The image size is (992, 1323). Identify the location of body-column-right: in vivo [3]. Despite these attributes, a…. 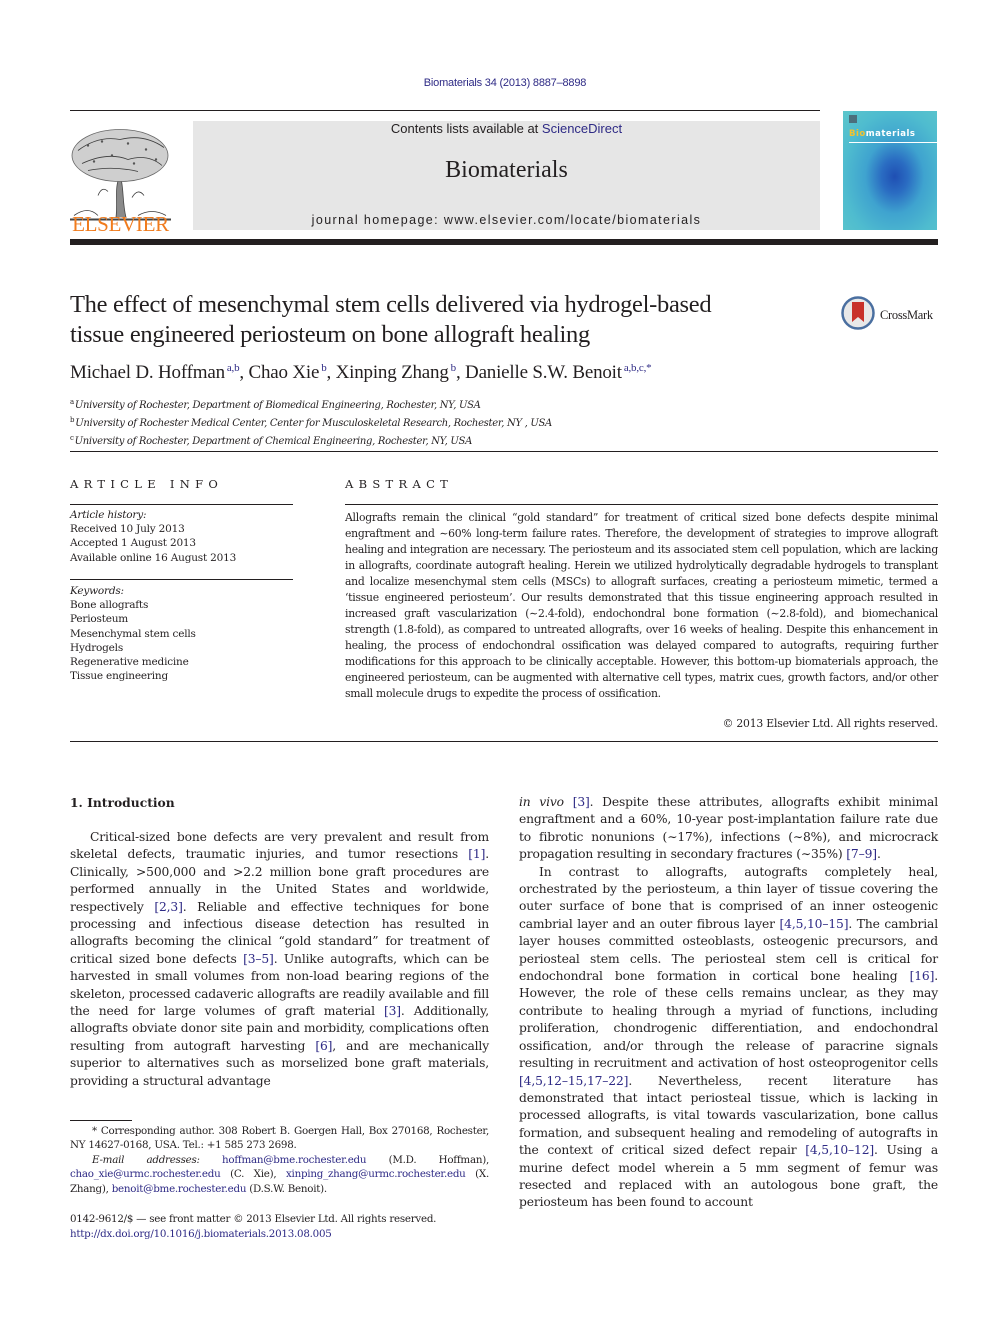
(728, 1003).